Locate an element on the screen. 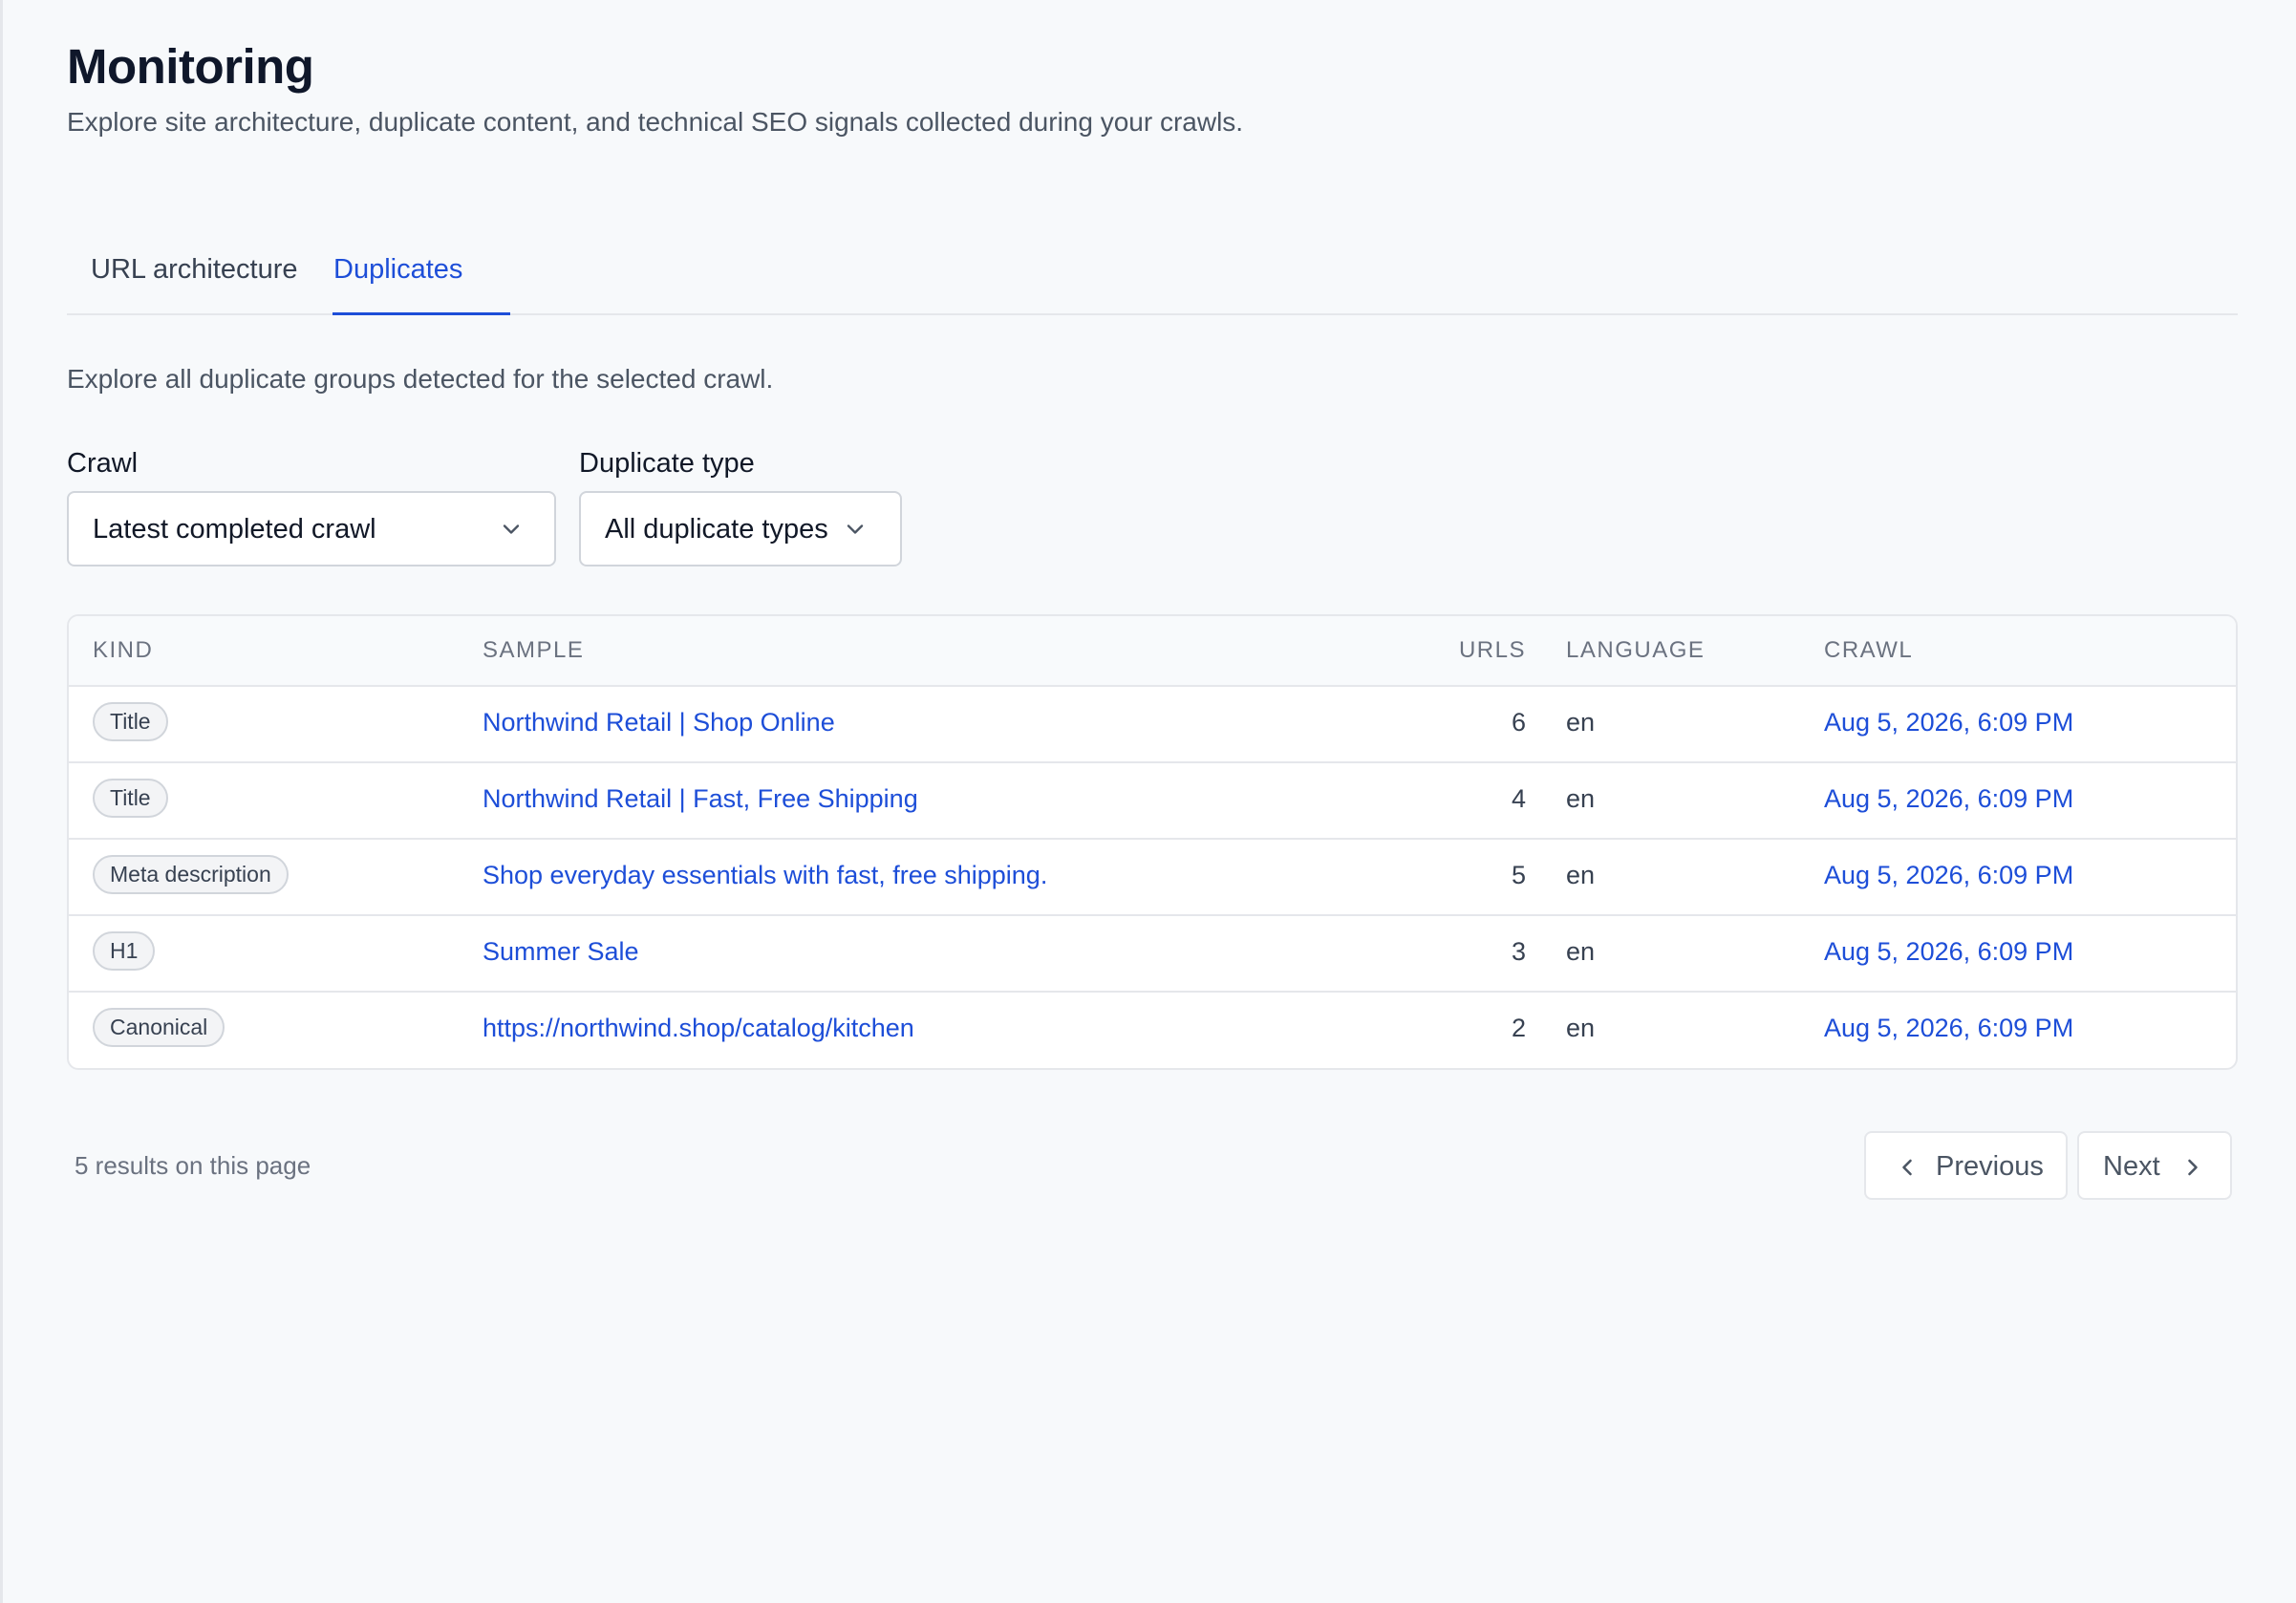 This screenshot has width=2296, height=1603. kind-badge: H1 is located at coordinates (125, 951).